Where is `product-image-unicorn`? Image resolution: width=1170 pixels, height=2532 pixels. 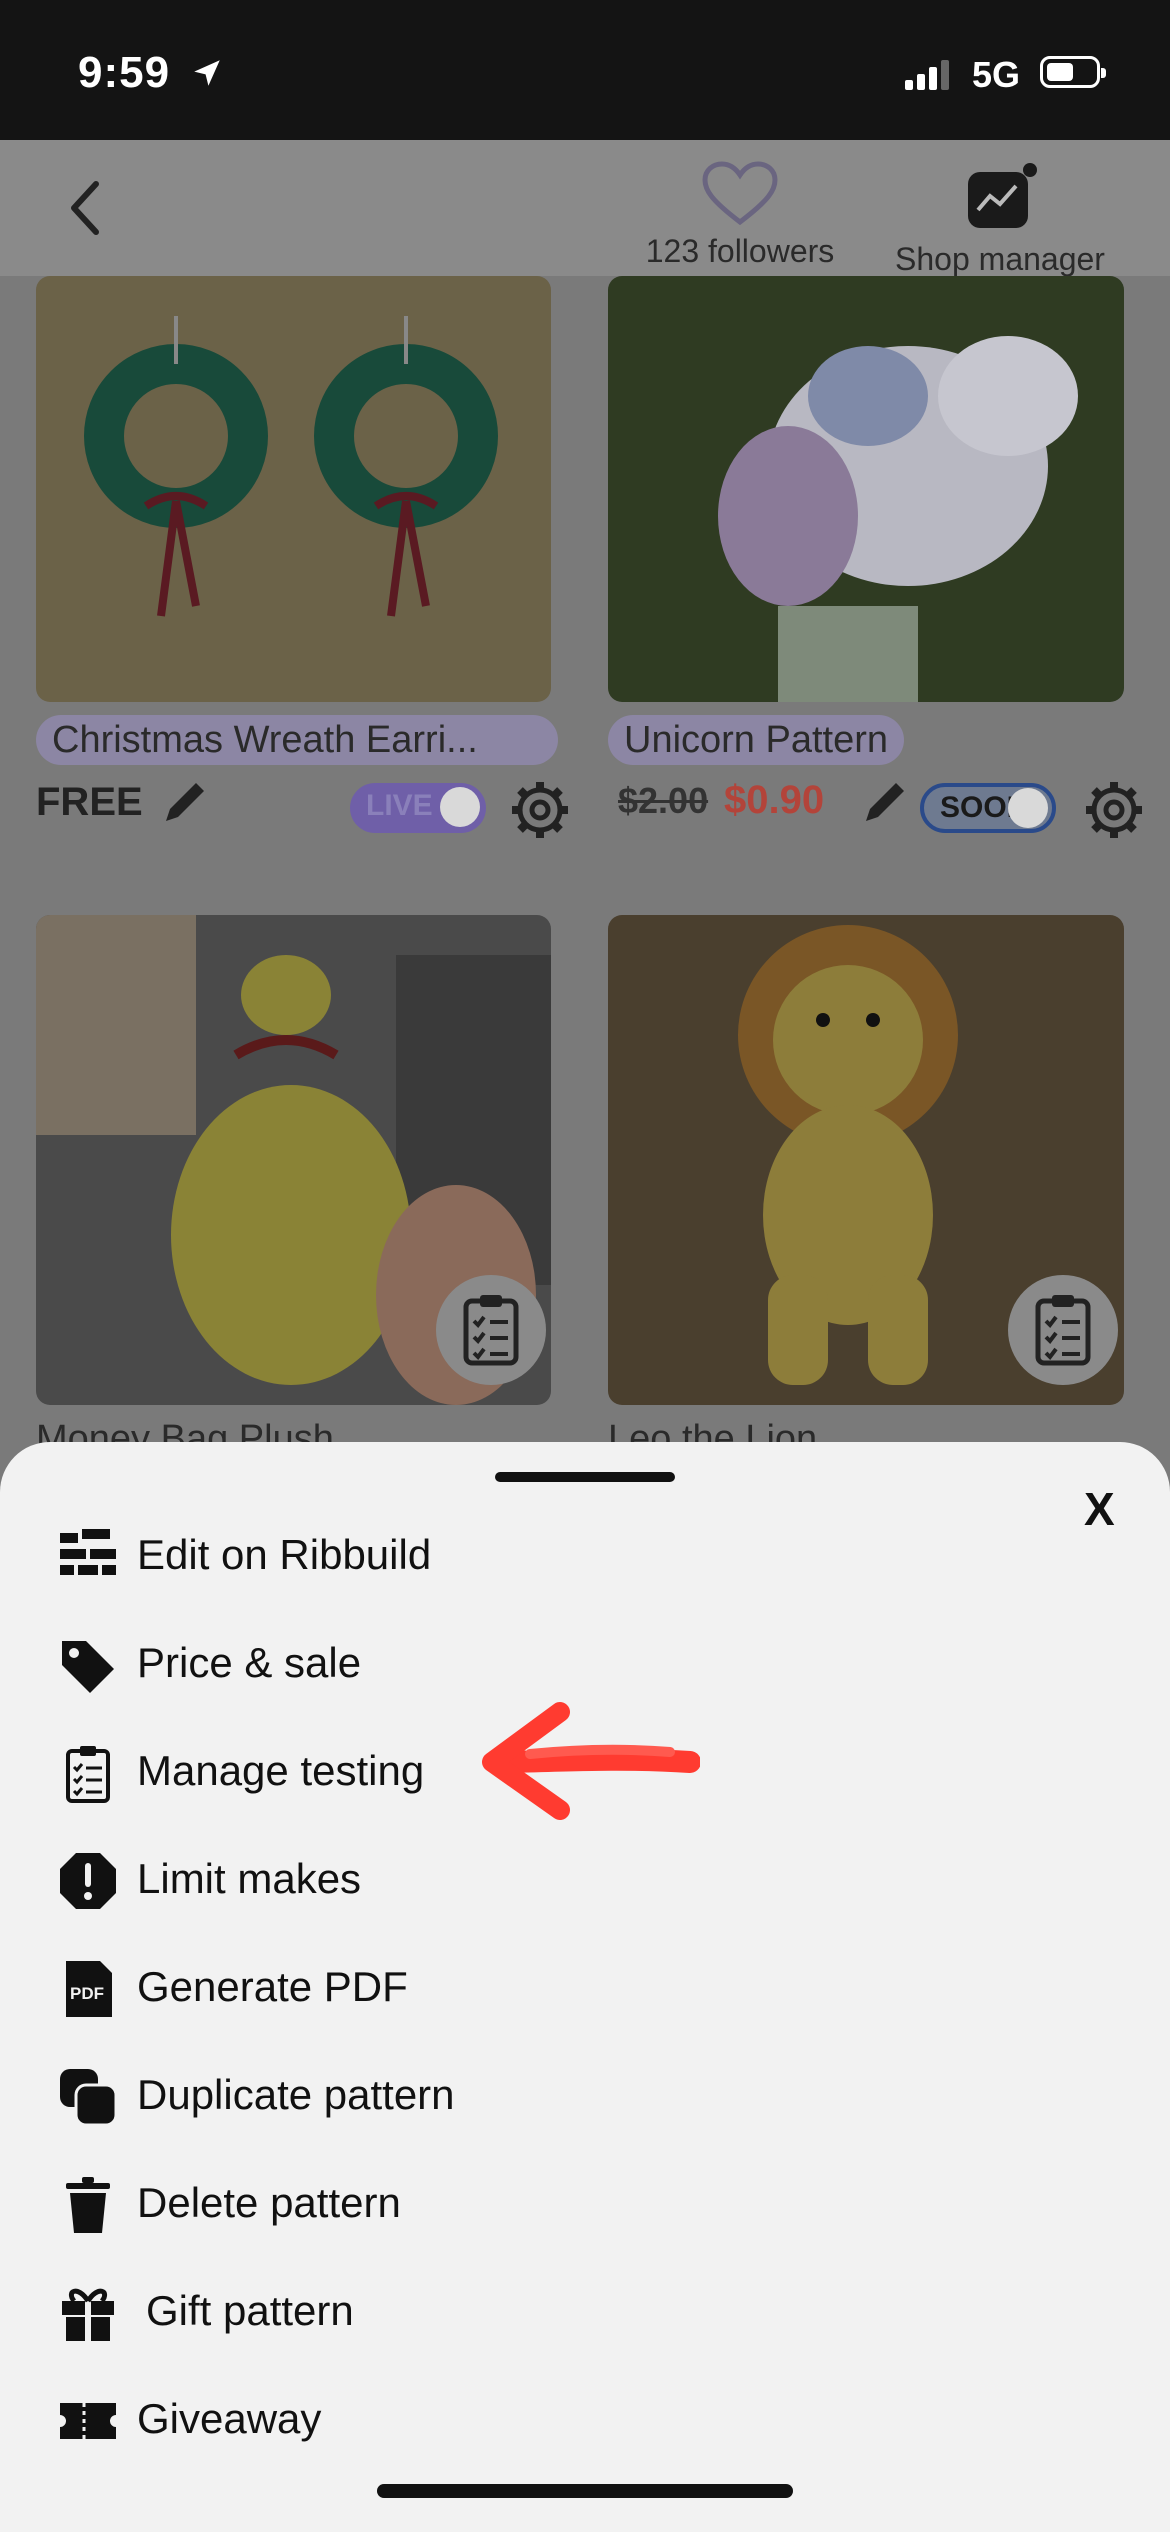 product-image-unicorn is located at coordinates (866, 489).